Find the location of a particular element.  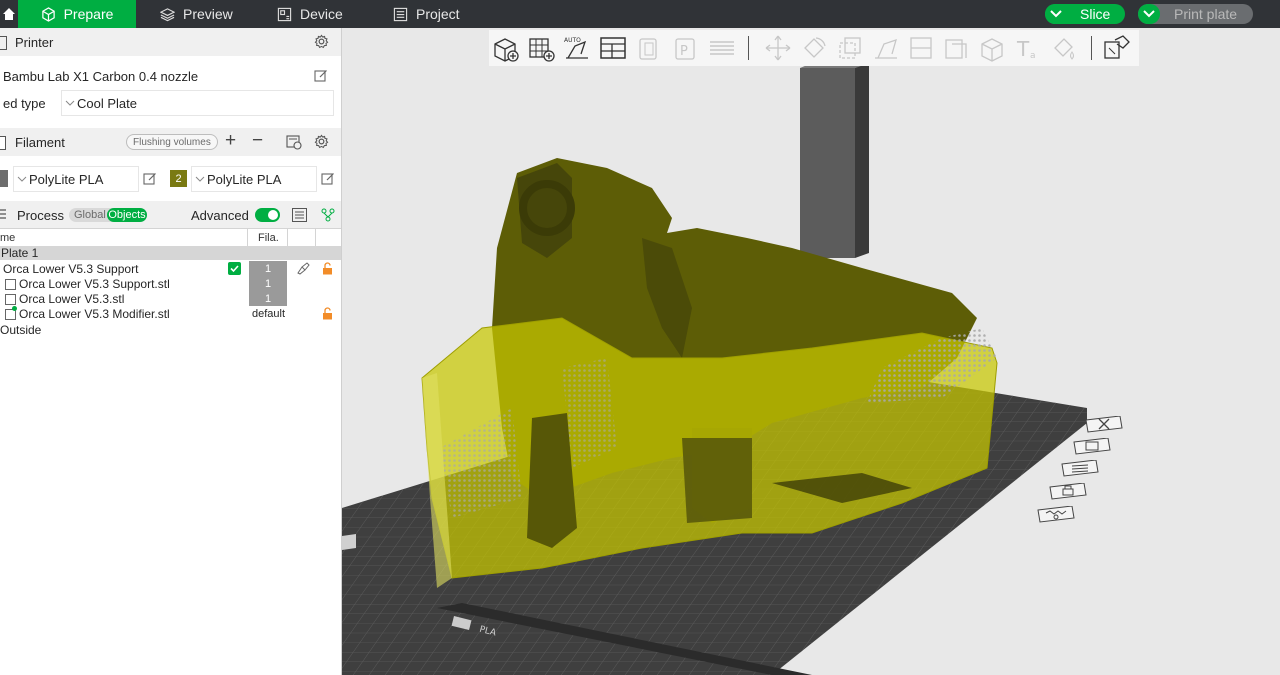

assembly-view-icon is located at coordinates (1117, 48).